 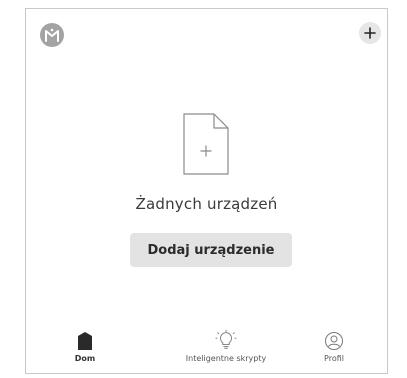 I want to click on tab-home-label: Dom, so click(x=85, y=358).